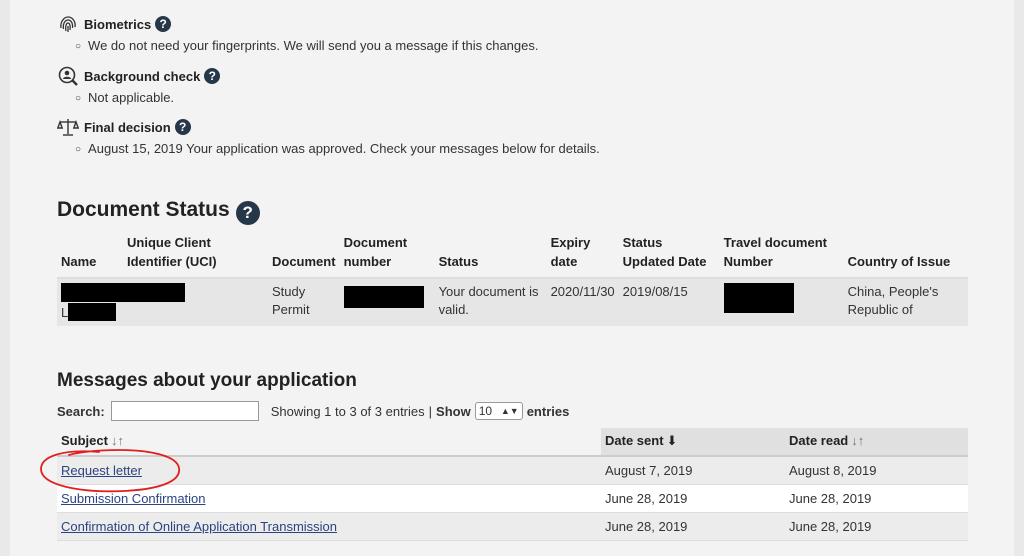 The image size is (1024, 556). I want to click on document-status-heading: Document Status?, so click(158, 211).